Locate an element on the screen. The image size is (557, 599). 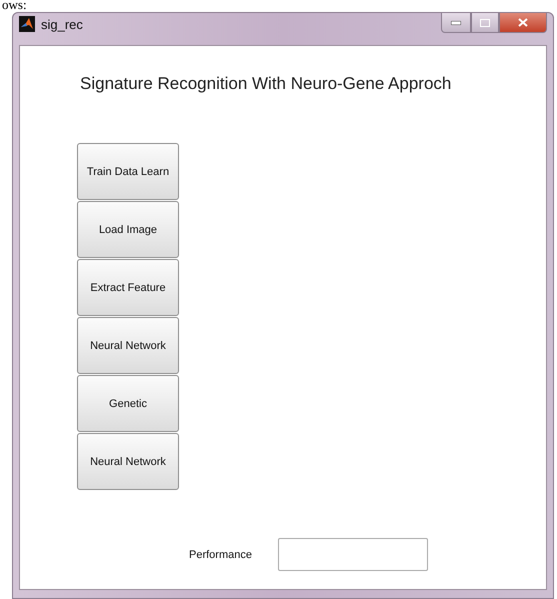
minimize-icon is located at coordinates (456, 22).